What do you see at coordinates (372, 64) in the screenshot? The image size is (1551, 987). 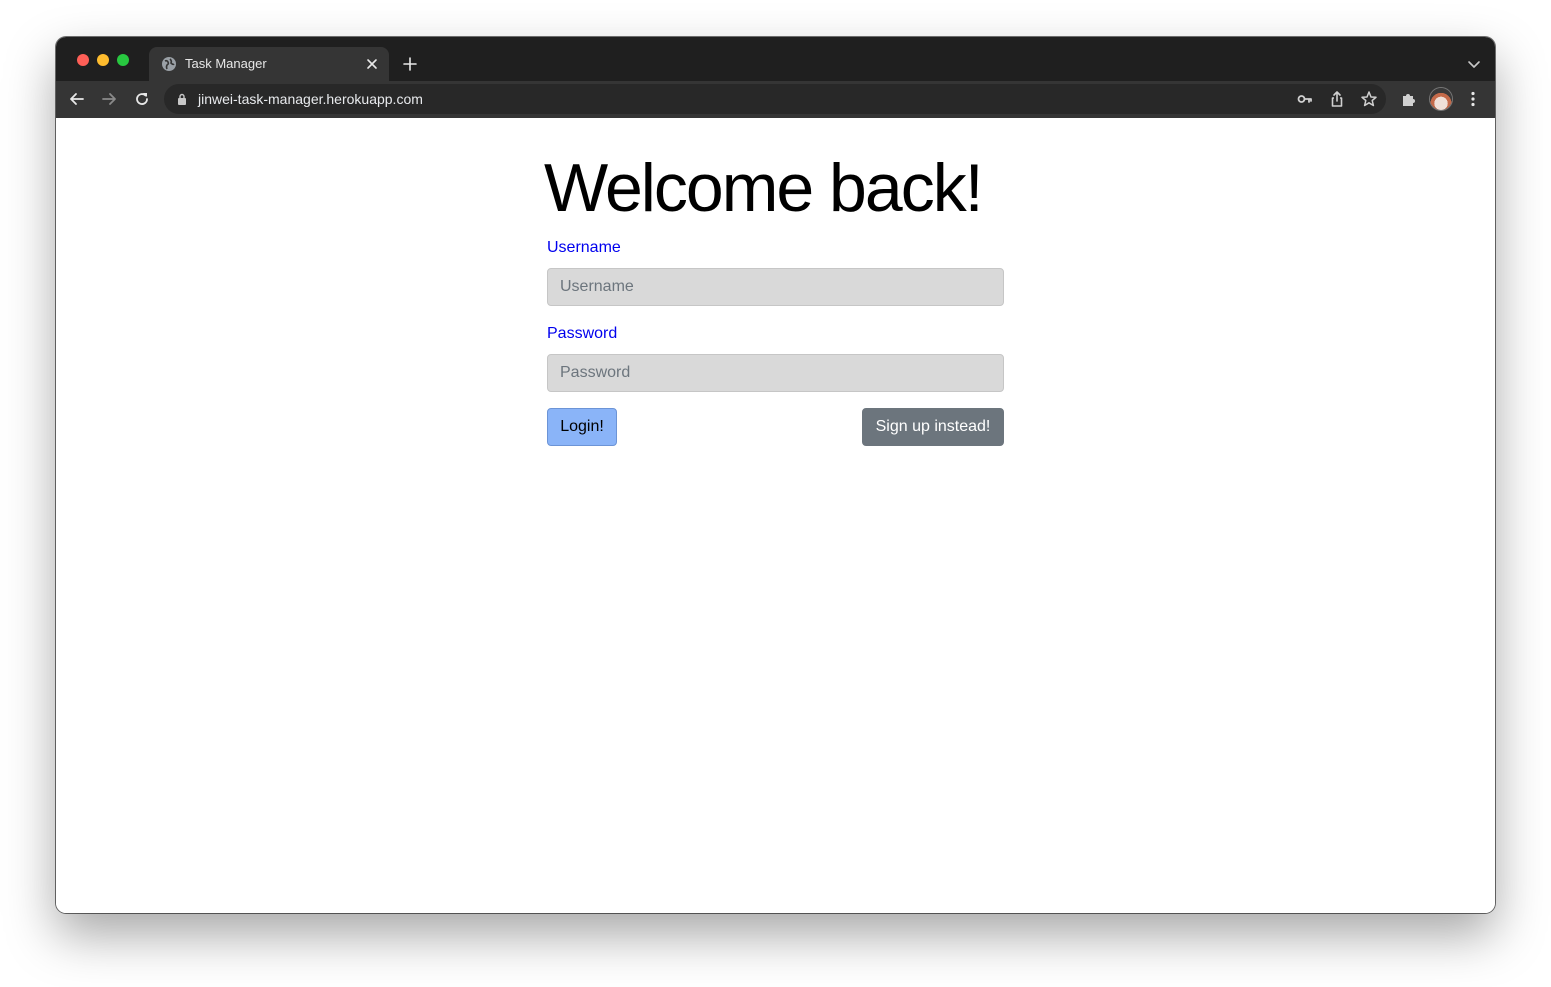 I see `close-icon` at bounding box center [372, 64].